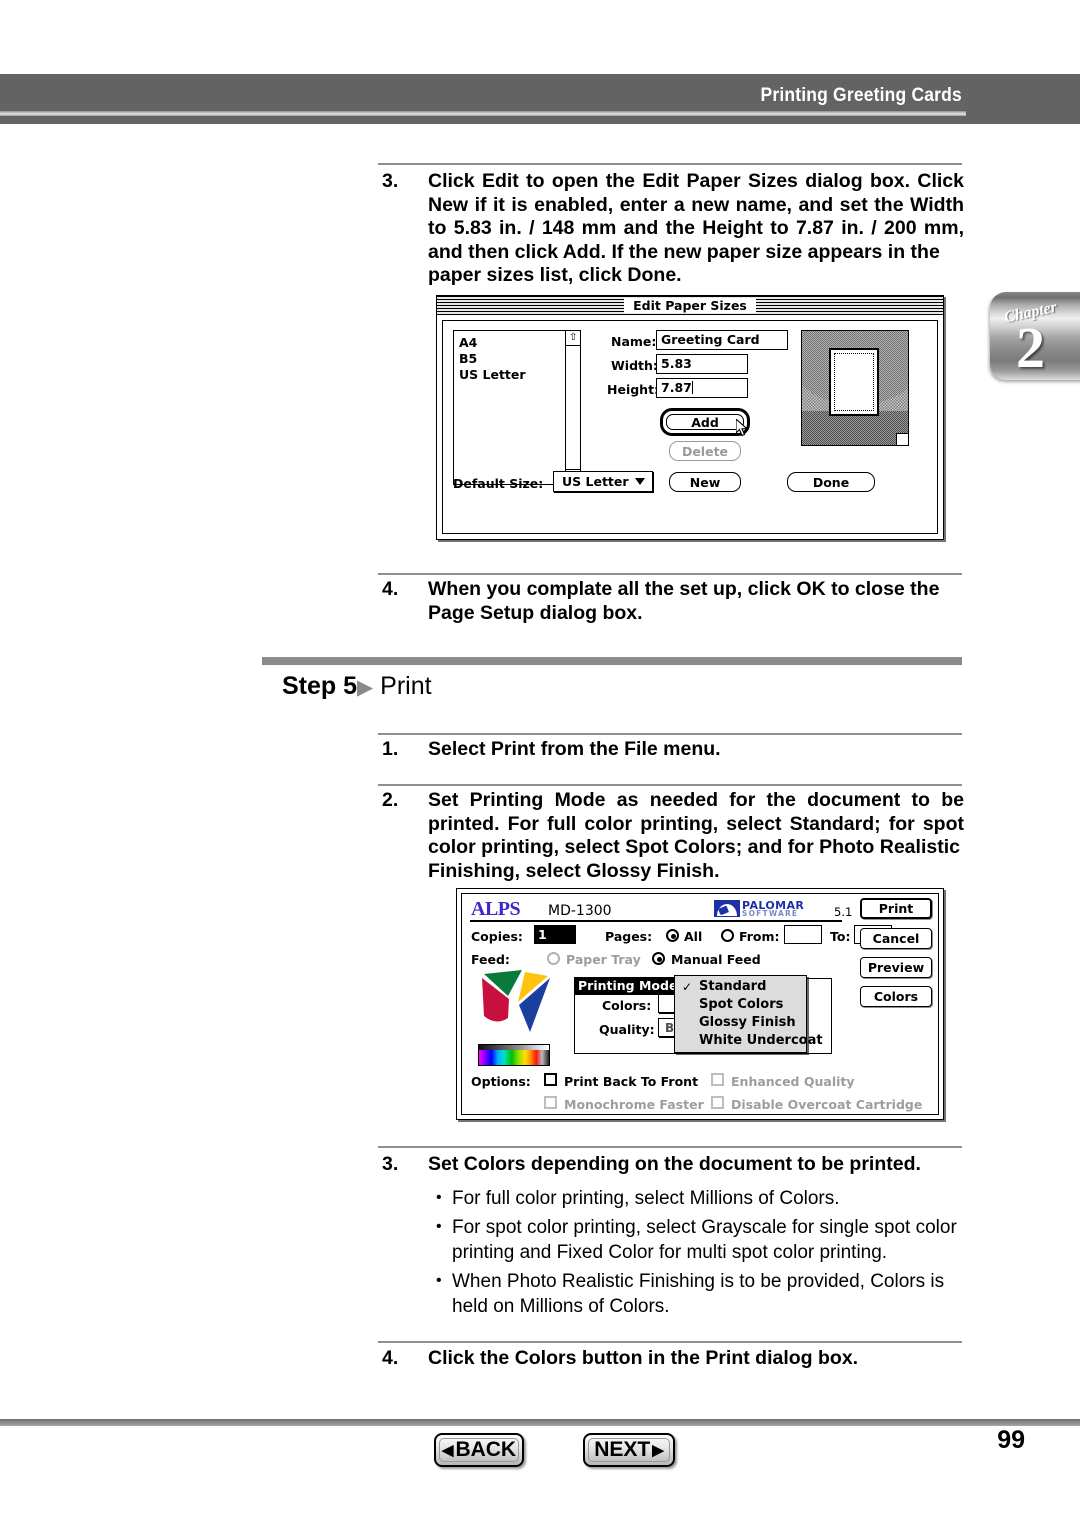  Describe the element at coordinates (902, 439) in the screenshot. I see `preview-corner-fold` at that location.